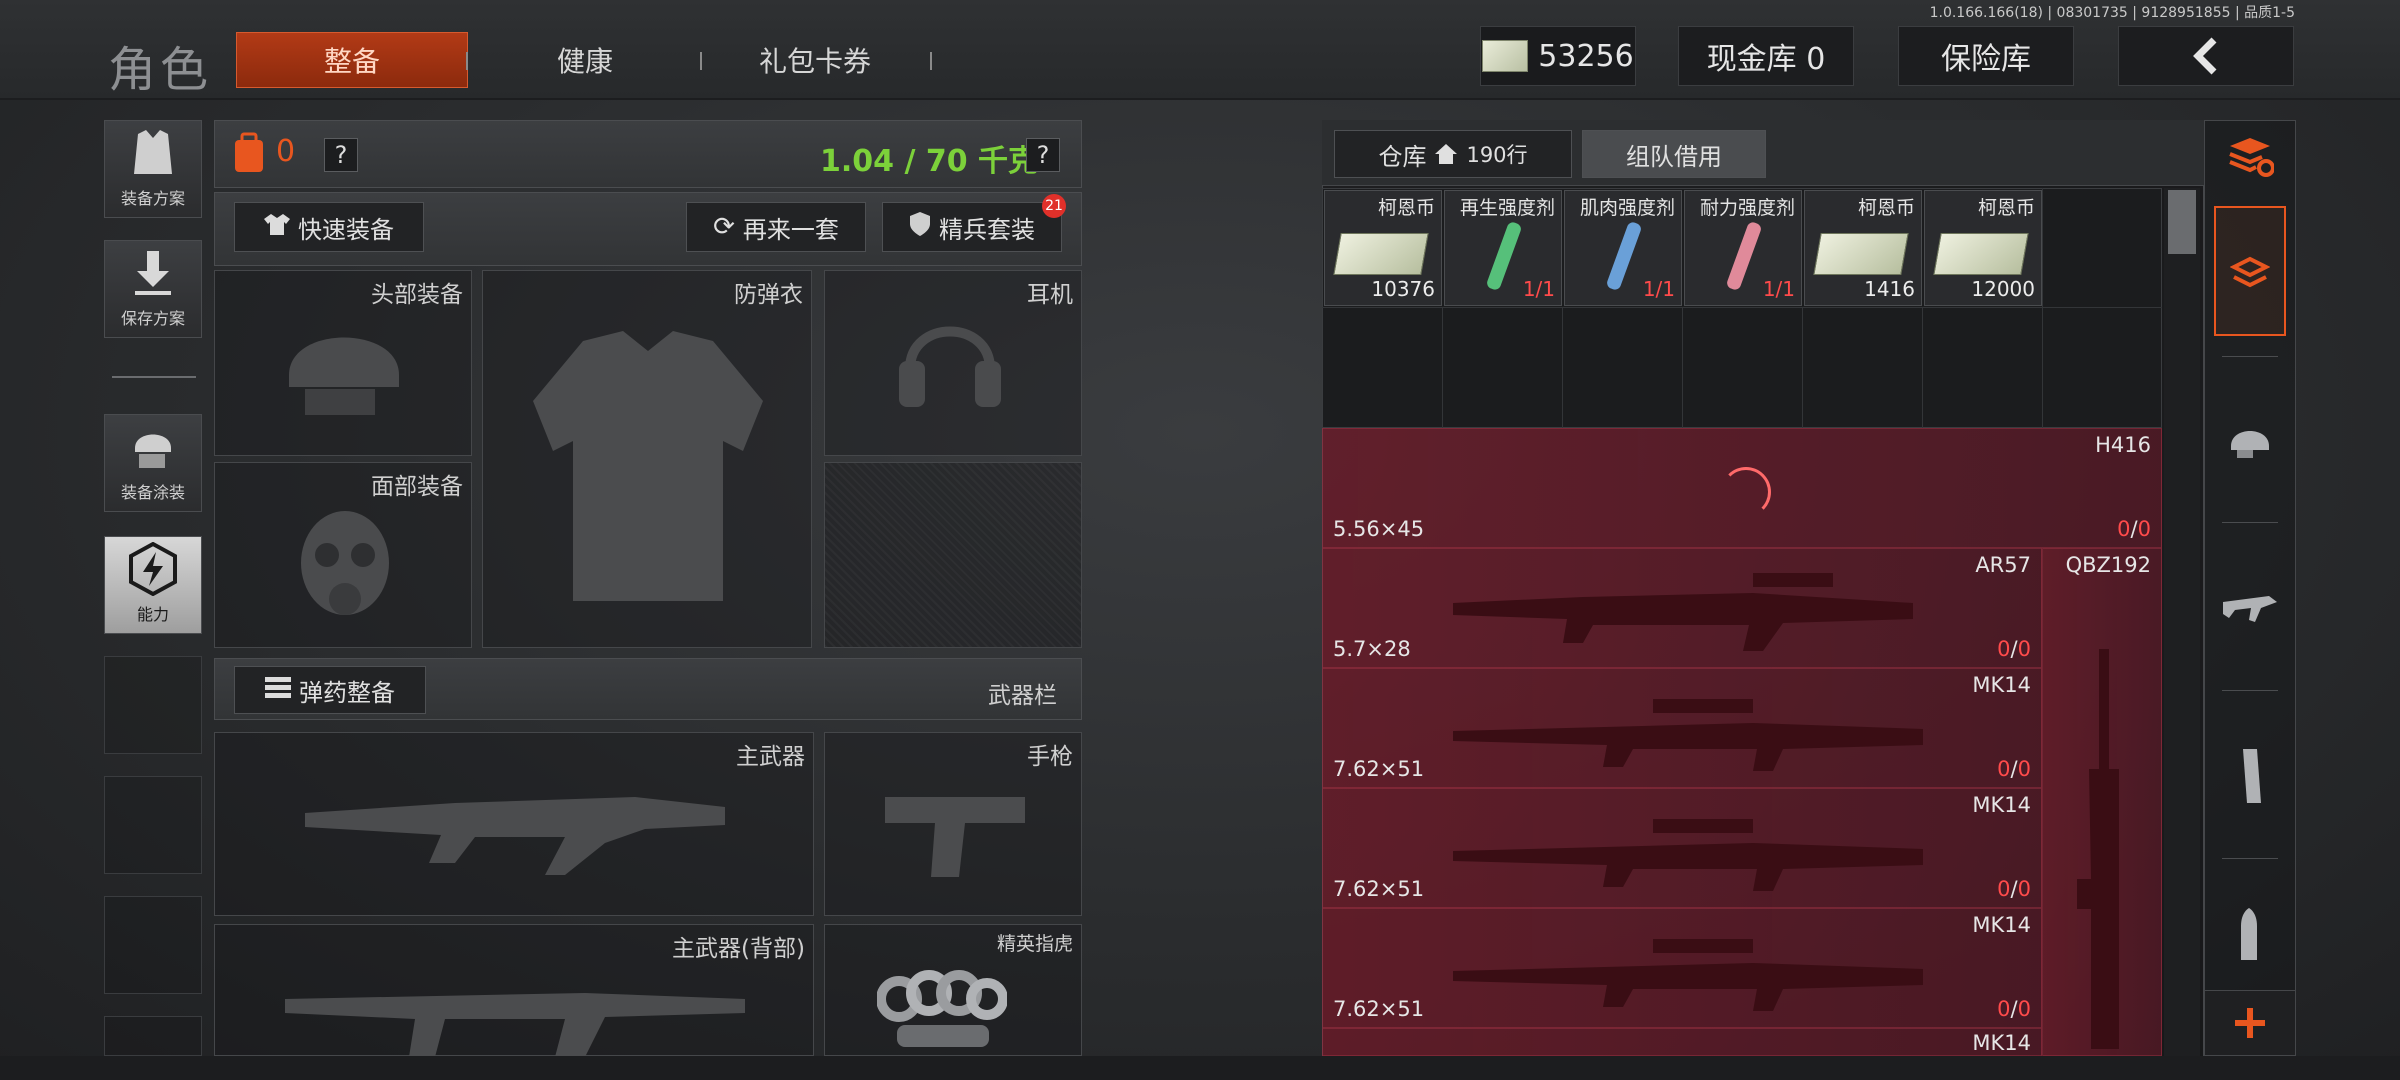 Image resolution: width=2400 pixels, height=1080 pixels. I want to click on pistol-slot: 手枪, so click(953, 824).